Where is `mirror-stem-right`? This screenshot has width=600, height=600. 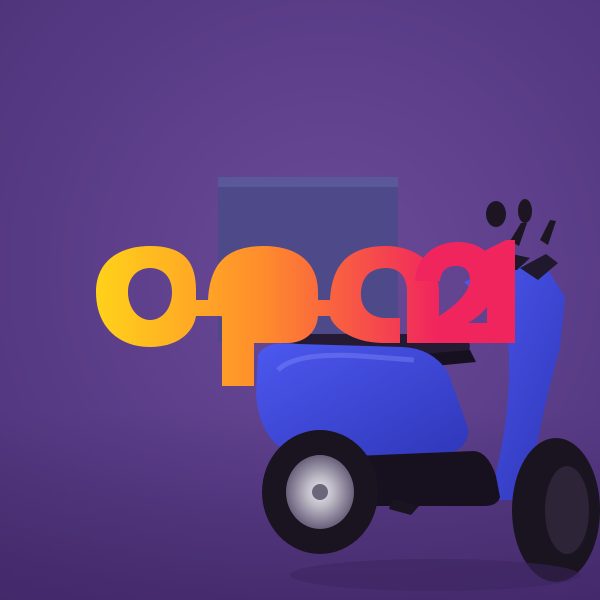 mirror-stem-right is located at coordinates (548, 232).